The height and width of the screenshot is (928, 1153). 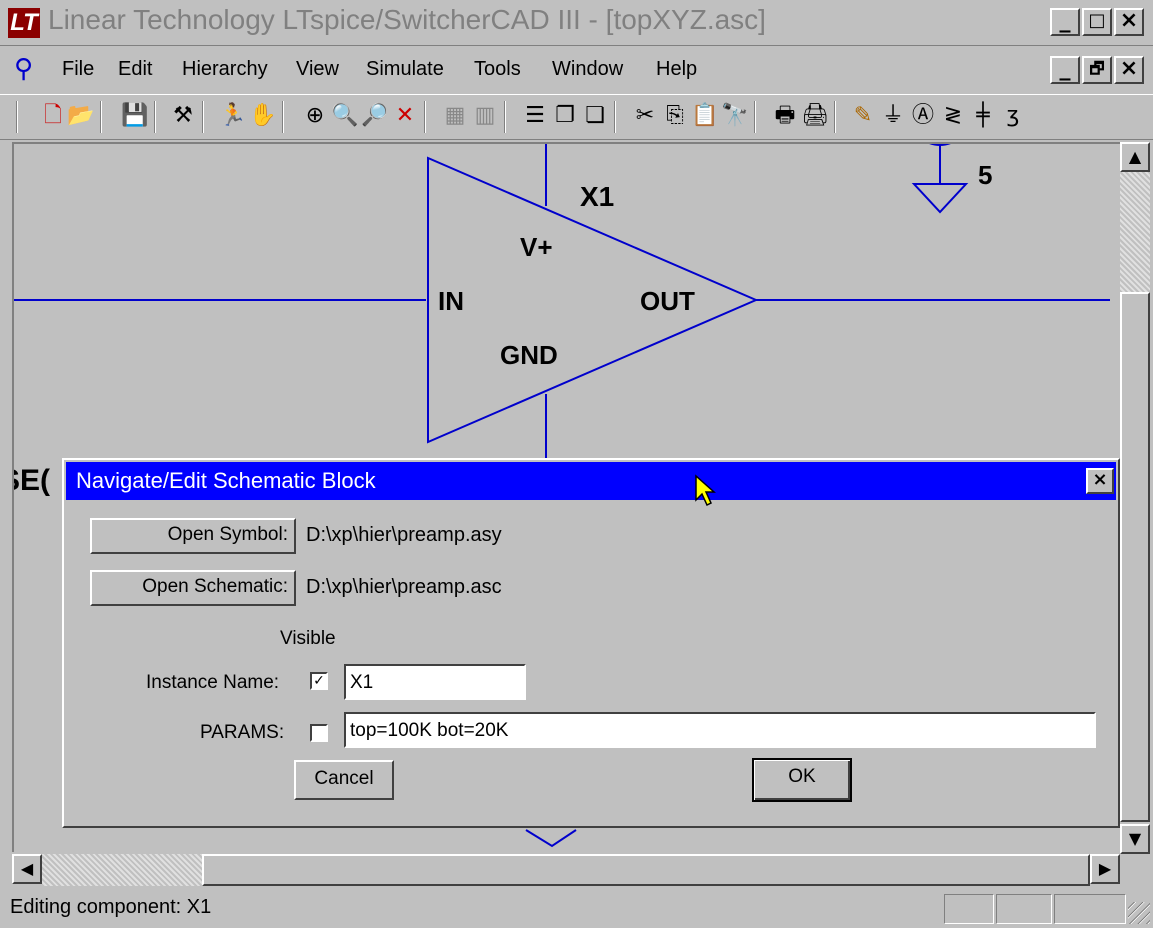 What do you see at coordinates (455, 116) in the screenshot?
I see `autorange-icon: ▦` at bounding box center [455, 116].